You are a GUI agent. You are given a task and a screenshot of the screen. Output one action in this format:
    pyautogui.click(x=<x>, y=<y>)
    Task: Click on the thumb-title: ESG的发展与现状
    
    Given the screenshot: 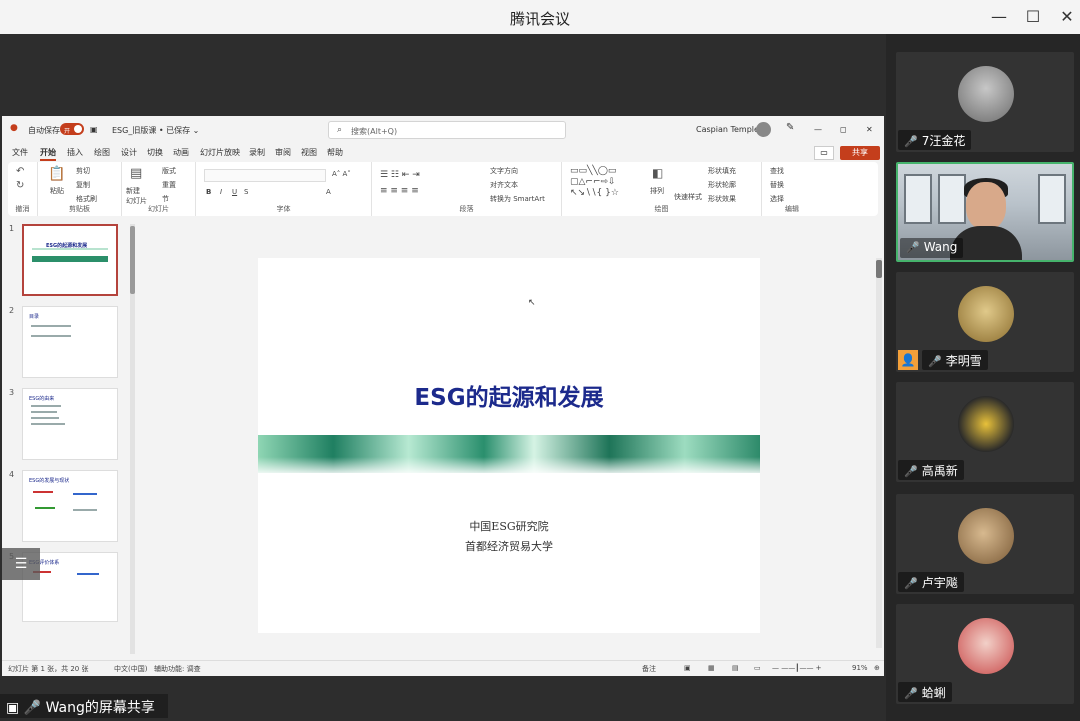 What is the action you would take?
    pyautogui.click(x=49, y=481)
    